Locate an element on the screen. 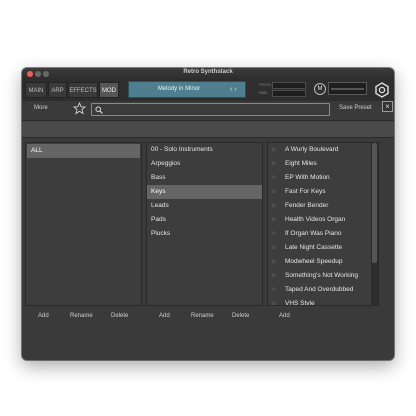 The height and width of the screenshot is (416, 416). list-item-preset: ☆ If Organ Was Piano is located at coordinates (323, 234).